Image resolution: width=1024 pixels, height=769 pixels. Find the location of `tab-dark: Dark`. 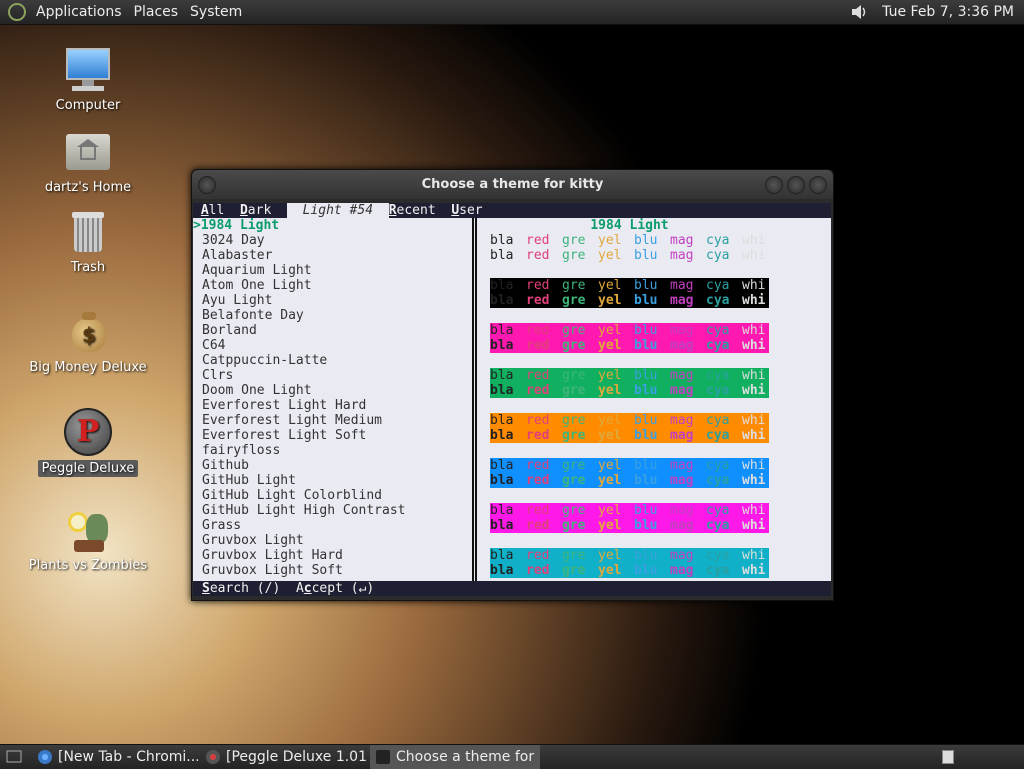

tab-dark: Dark is located at coordinates (263, 210).